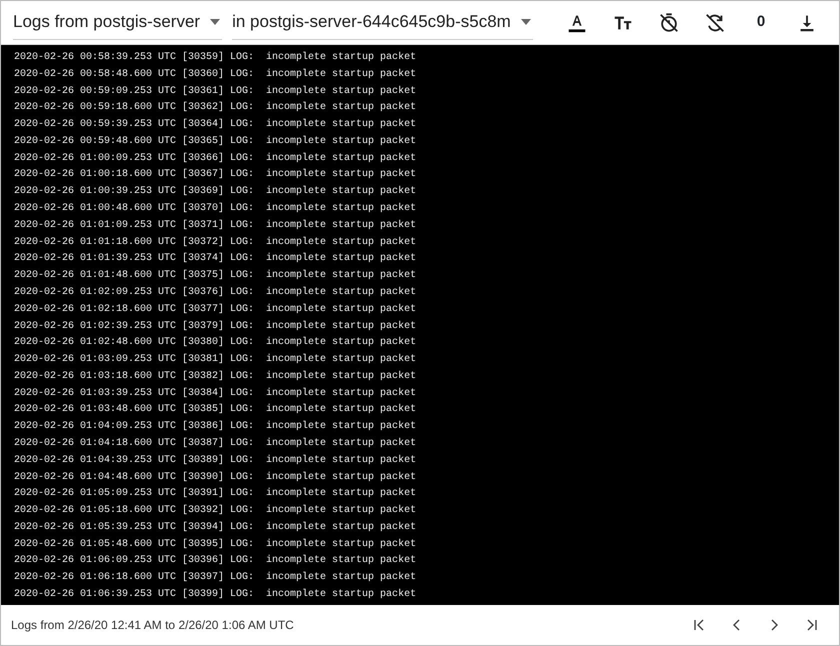 The height and width of the screenshot is (646, 840). What do you see at coordinates (216, 243) in the screenshot?
I see `log-line: 2020-02-26 01:01:18.600 UTC [30372] LOG: incomplete startup packet` at bounding box center [216, 243].